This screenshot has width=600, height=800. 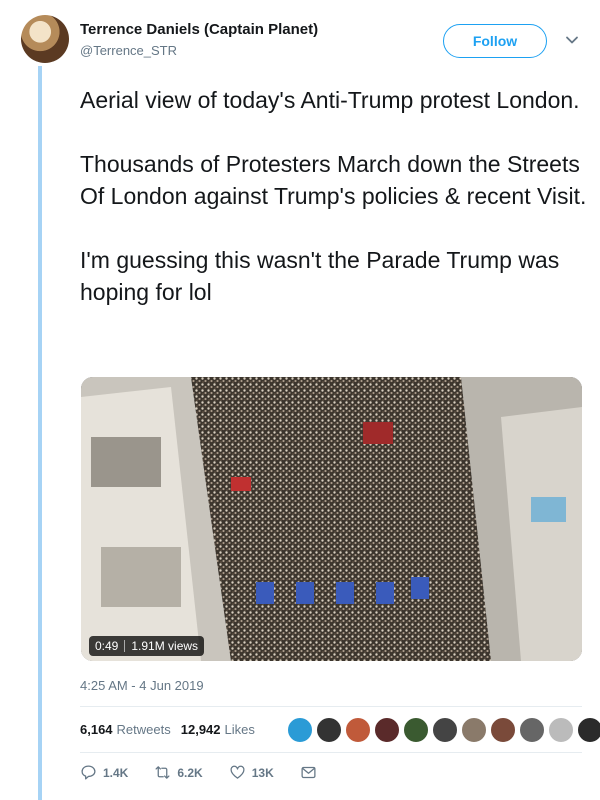 What do you see at coordinates (40, 433) in the screenshot?
I see `thread-line` at bounding box center [40, 433].